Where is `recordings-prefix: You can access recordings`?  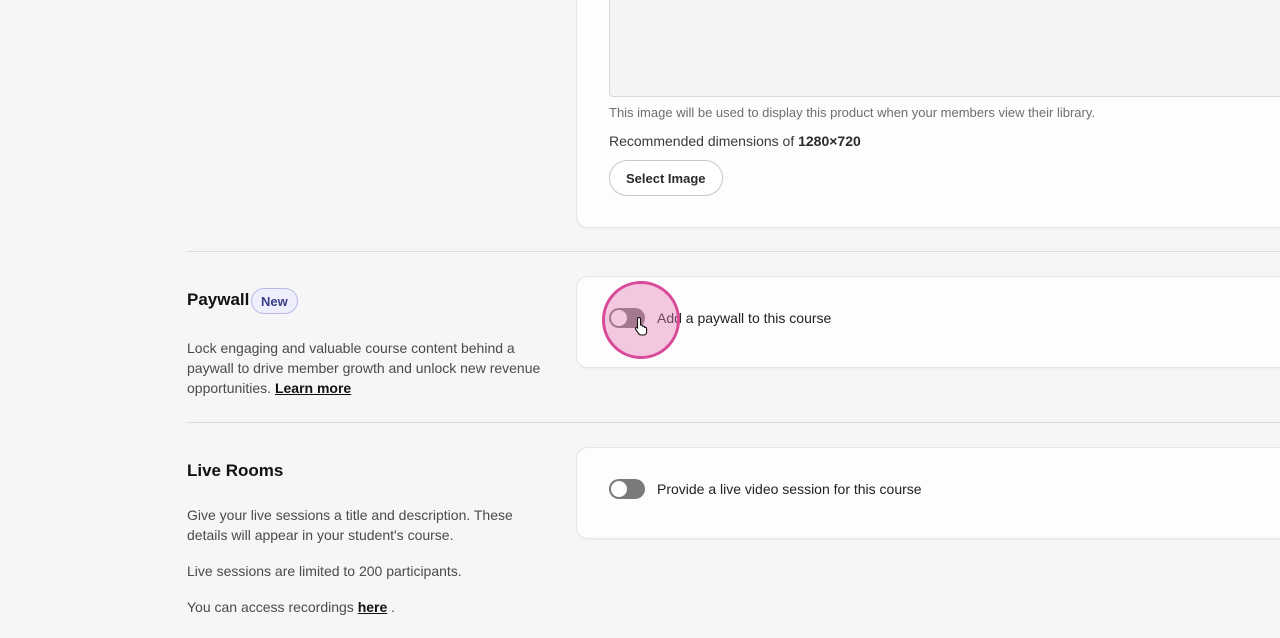
recordings-prefix: You can access recordings is located at coordinates (272, 607).